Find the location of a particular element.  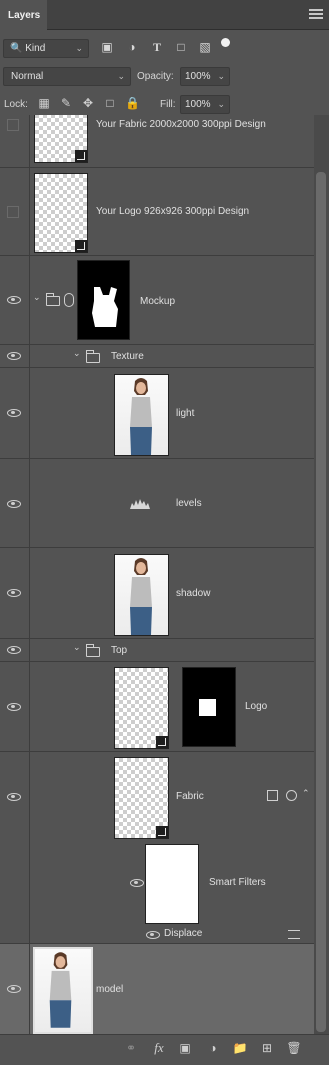

chevron-up-icon: ⌃ is located at coordinates (306, 793).